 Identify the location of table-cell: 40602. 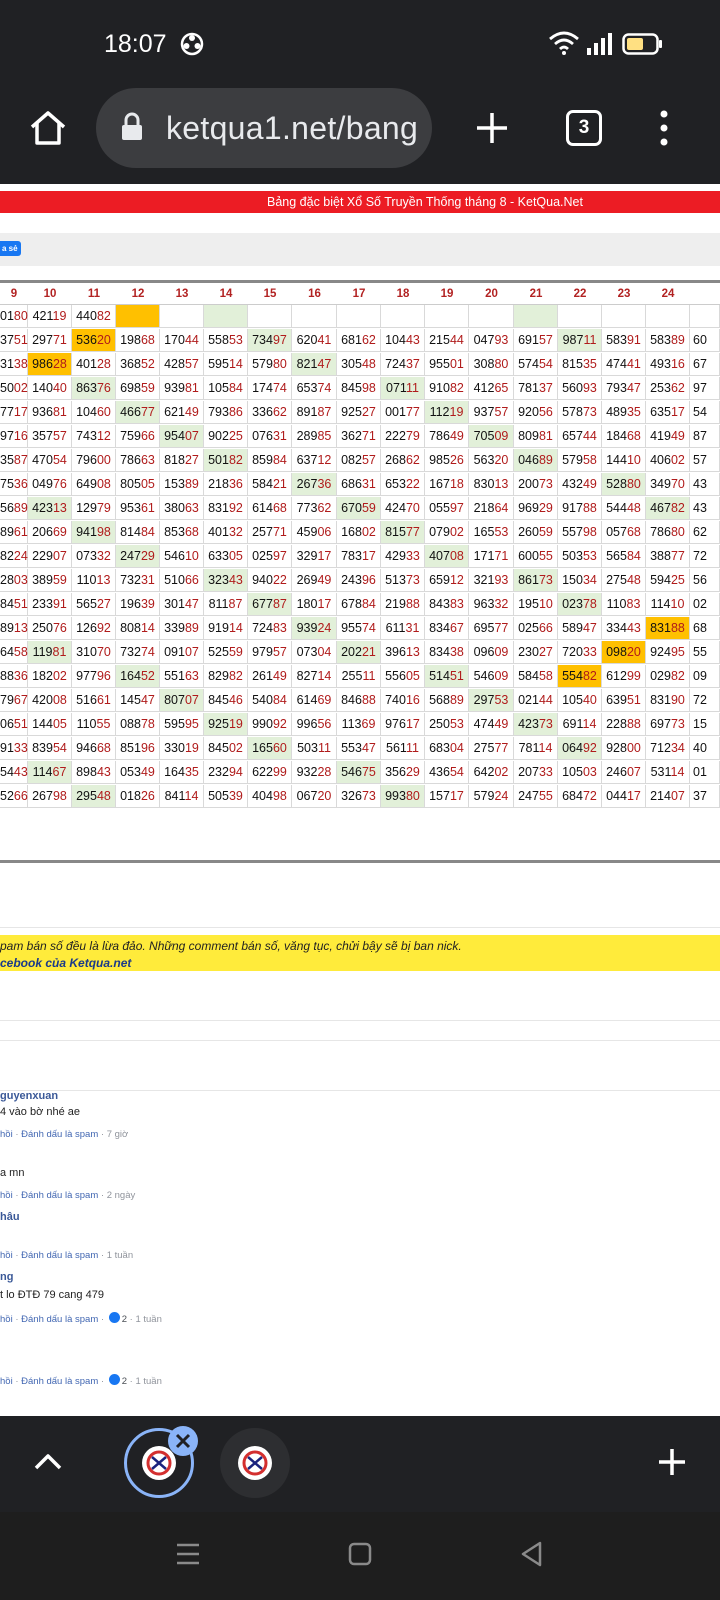
(668, 460).